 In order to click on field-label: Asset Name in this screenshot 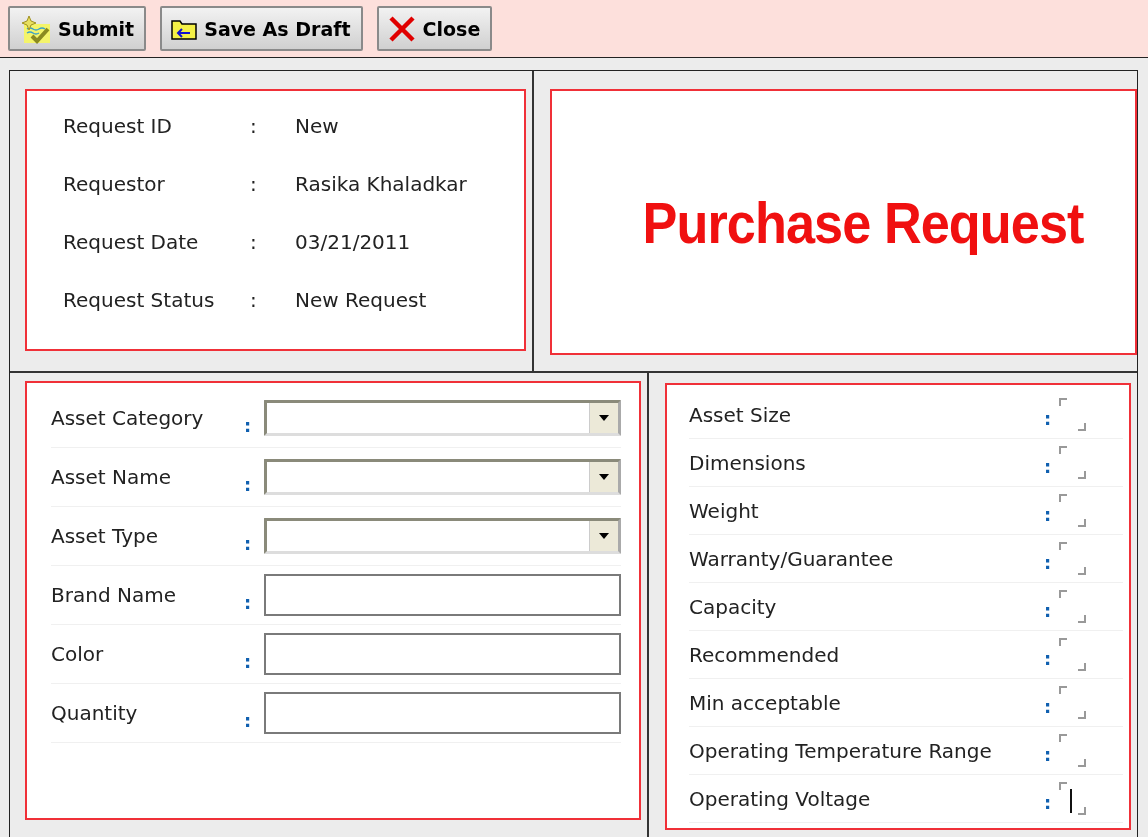, I will do `click(112, 477)`.